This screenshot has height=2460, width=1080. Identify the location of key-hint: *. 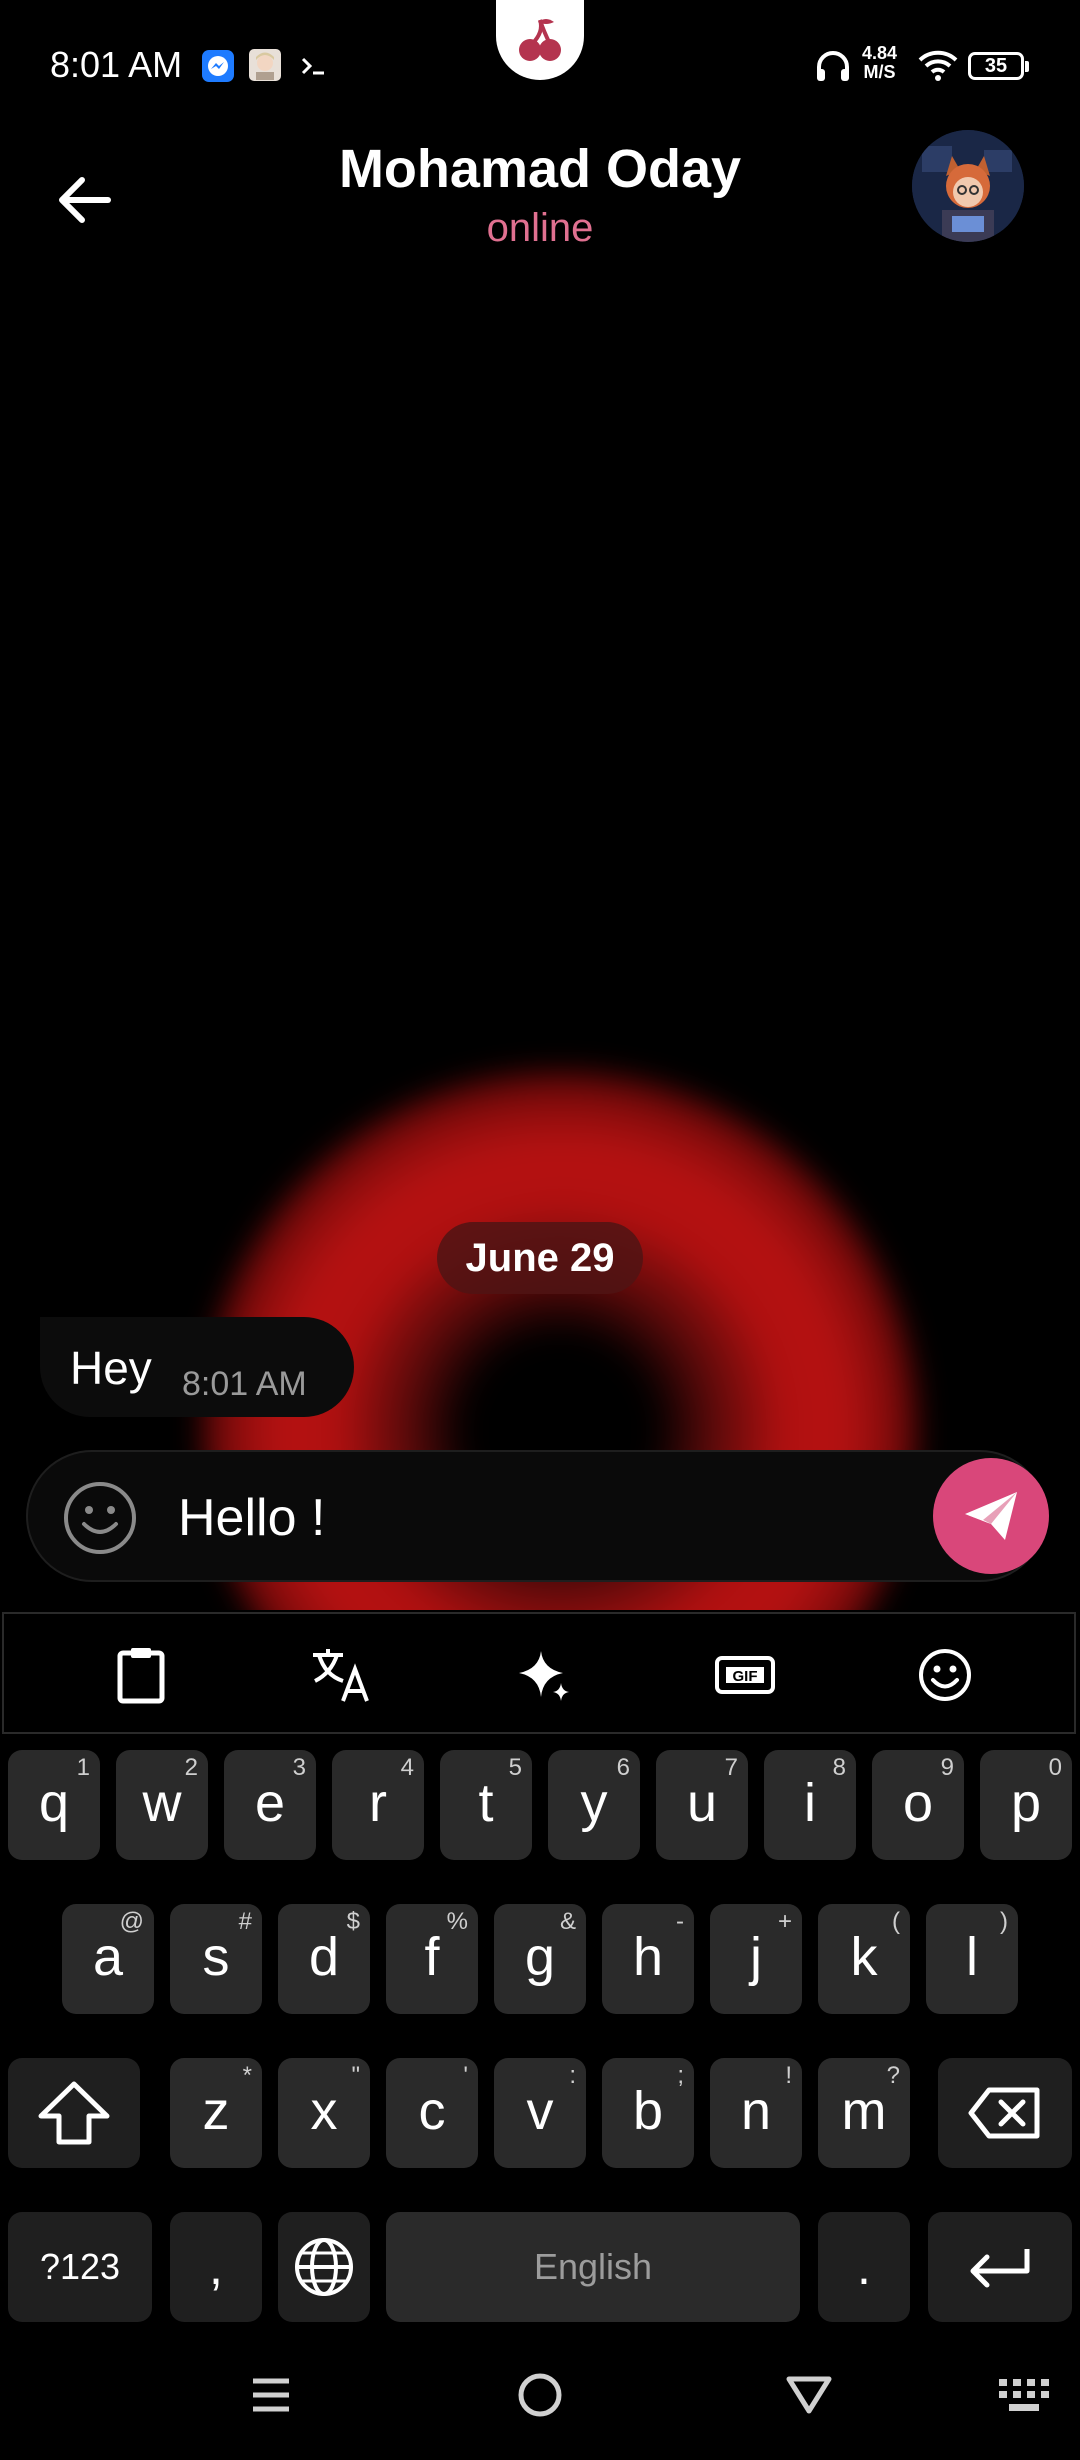
(247, 2075).